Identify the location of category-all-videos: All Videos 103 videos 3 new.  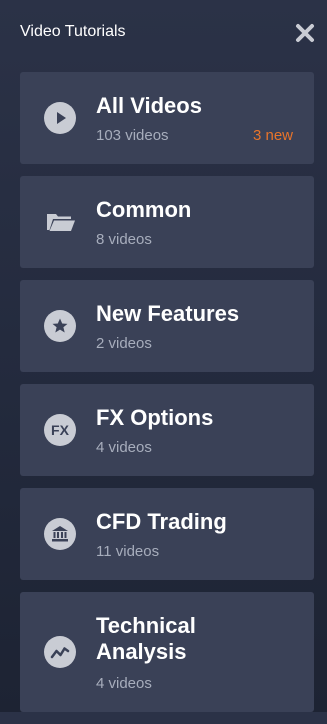
(167, 118).